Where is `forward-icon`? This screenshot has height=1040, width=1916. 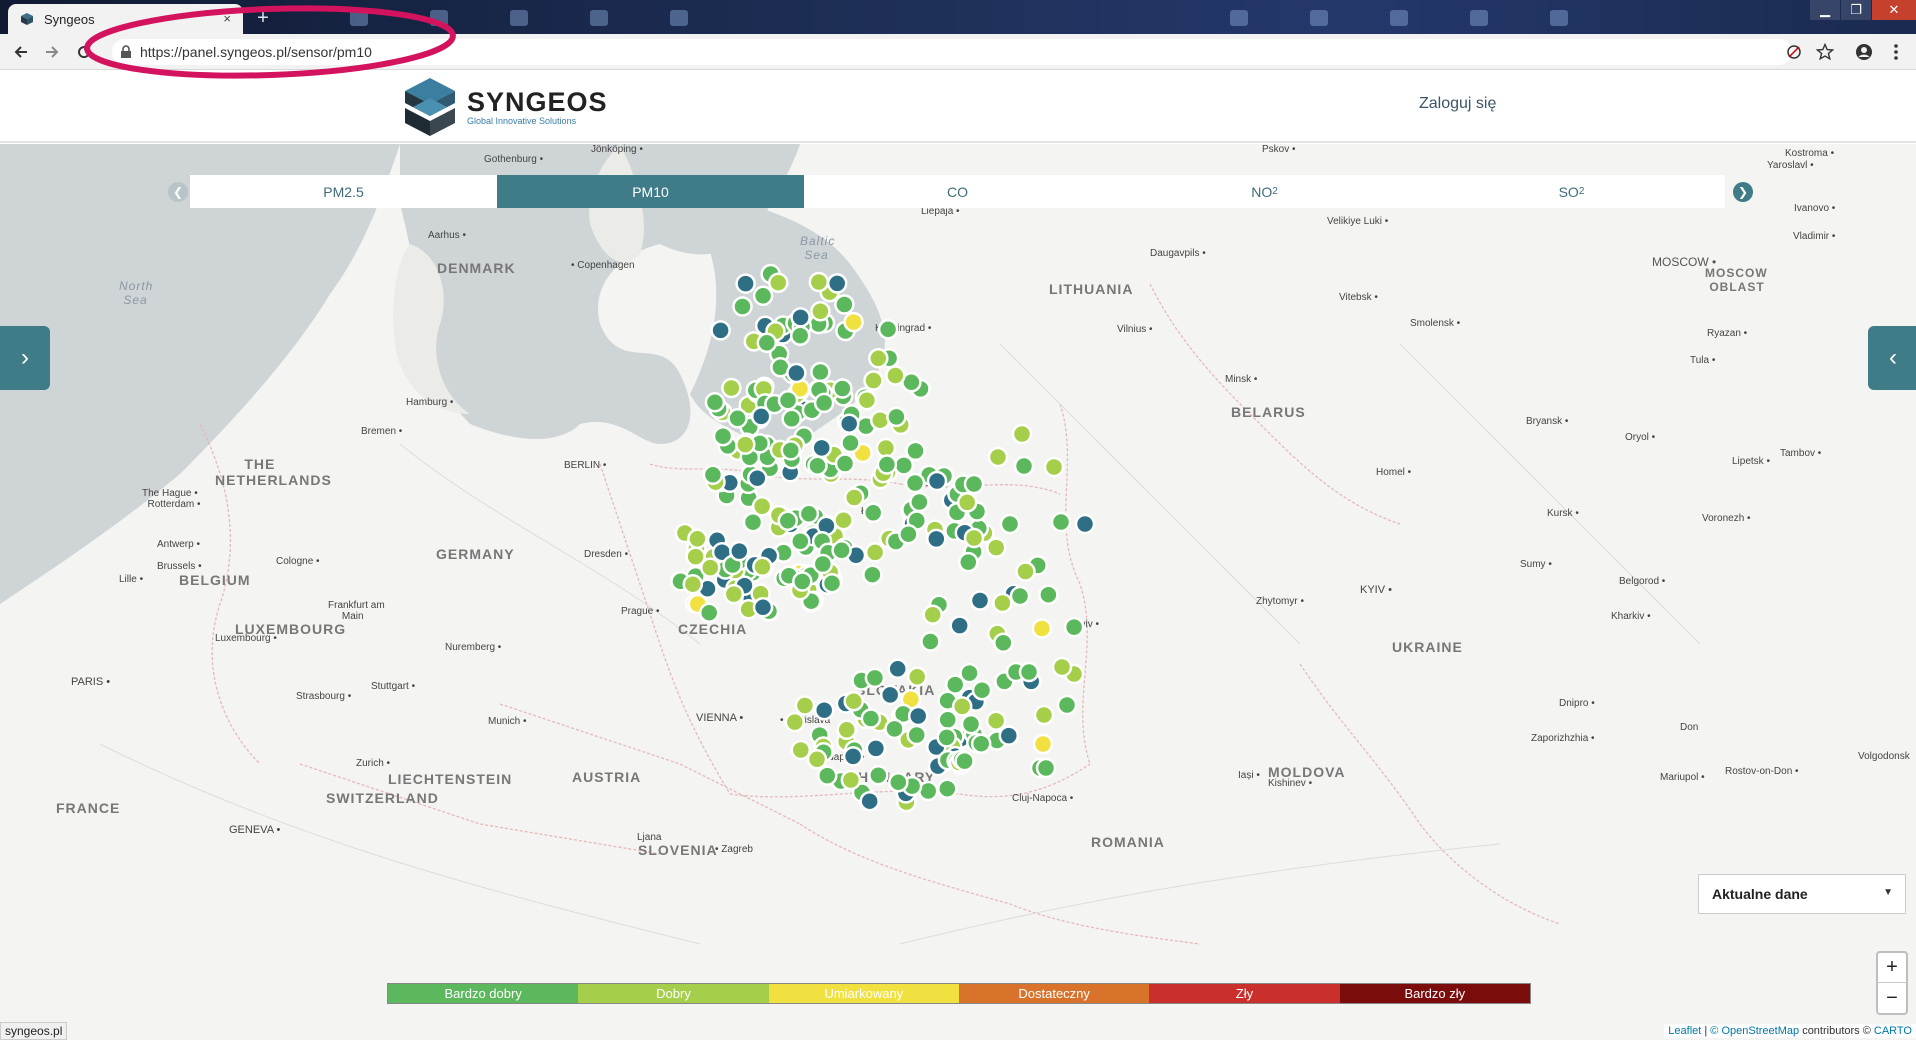
forward-icon is located at coordinates (52, 52).